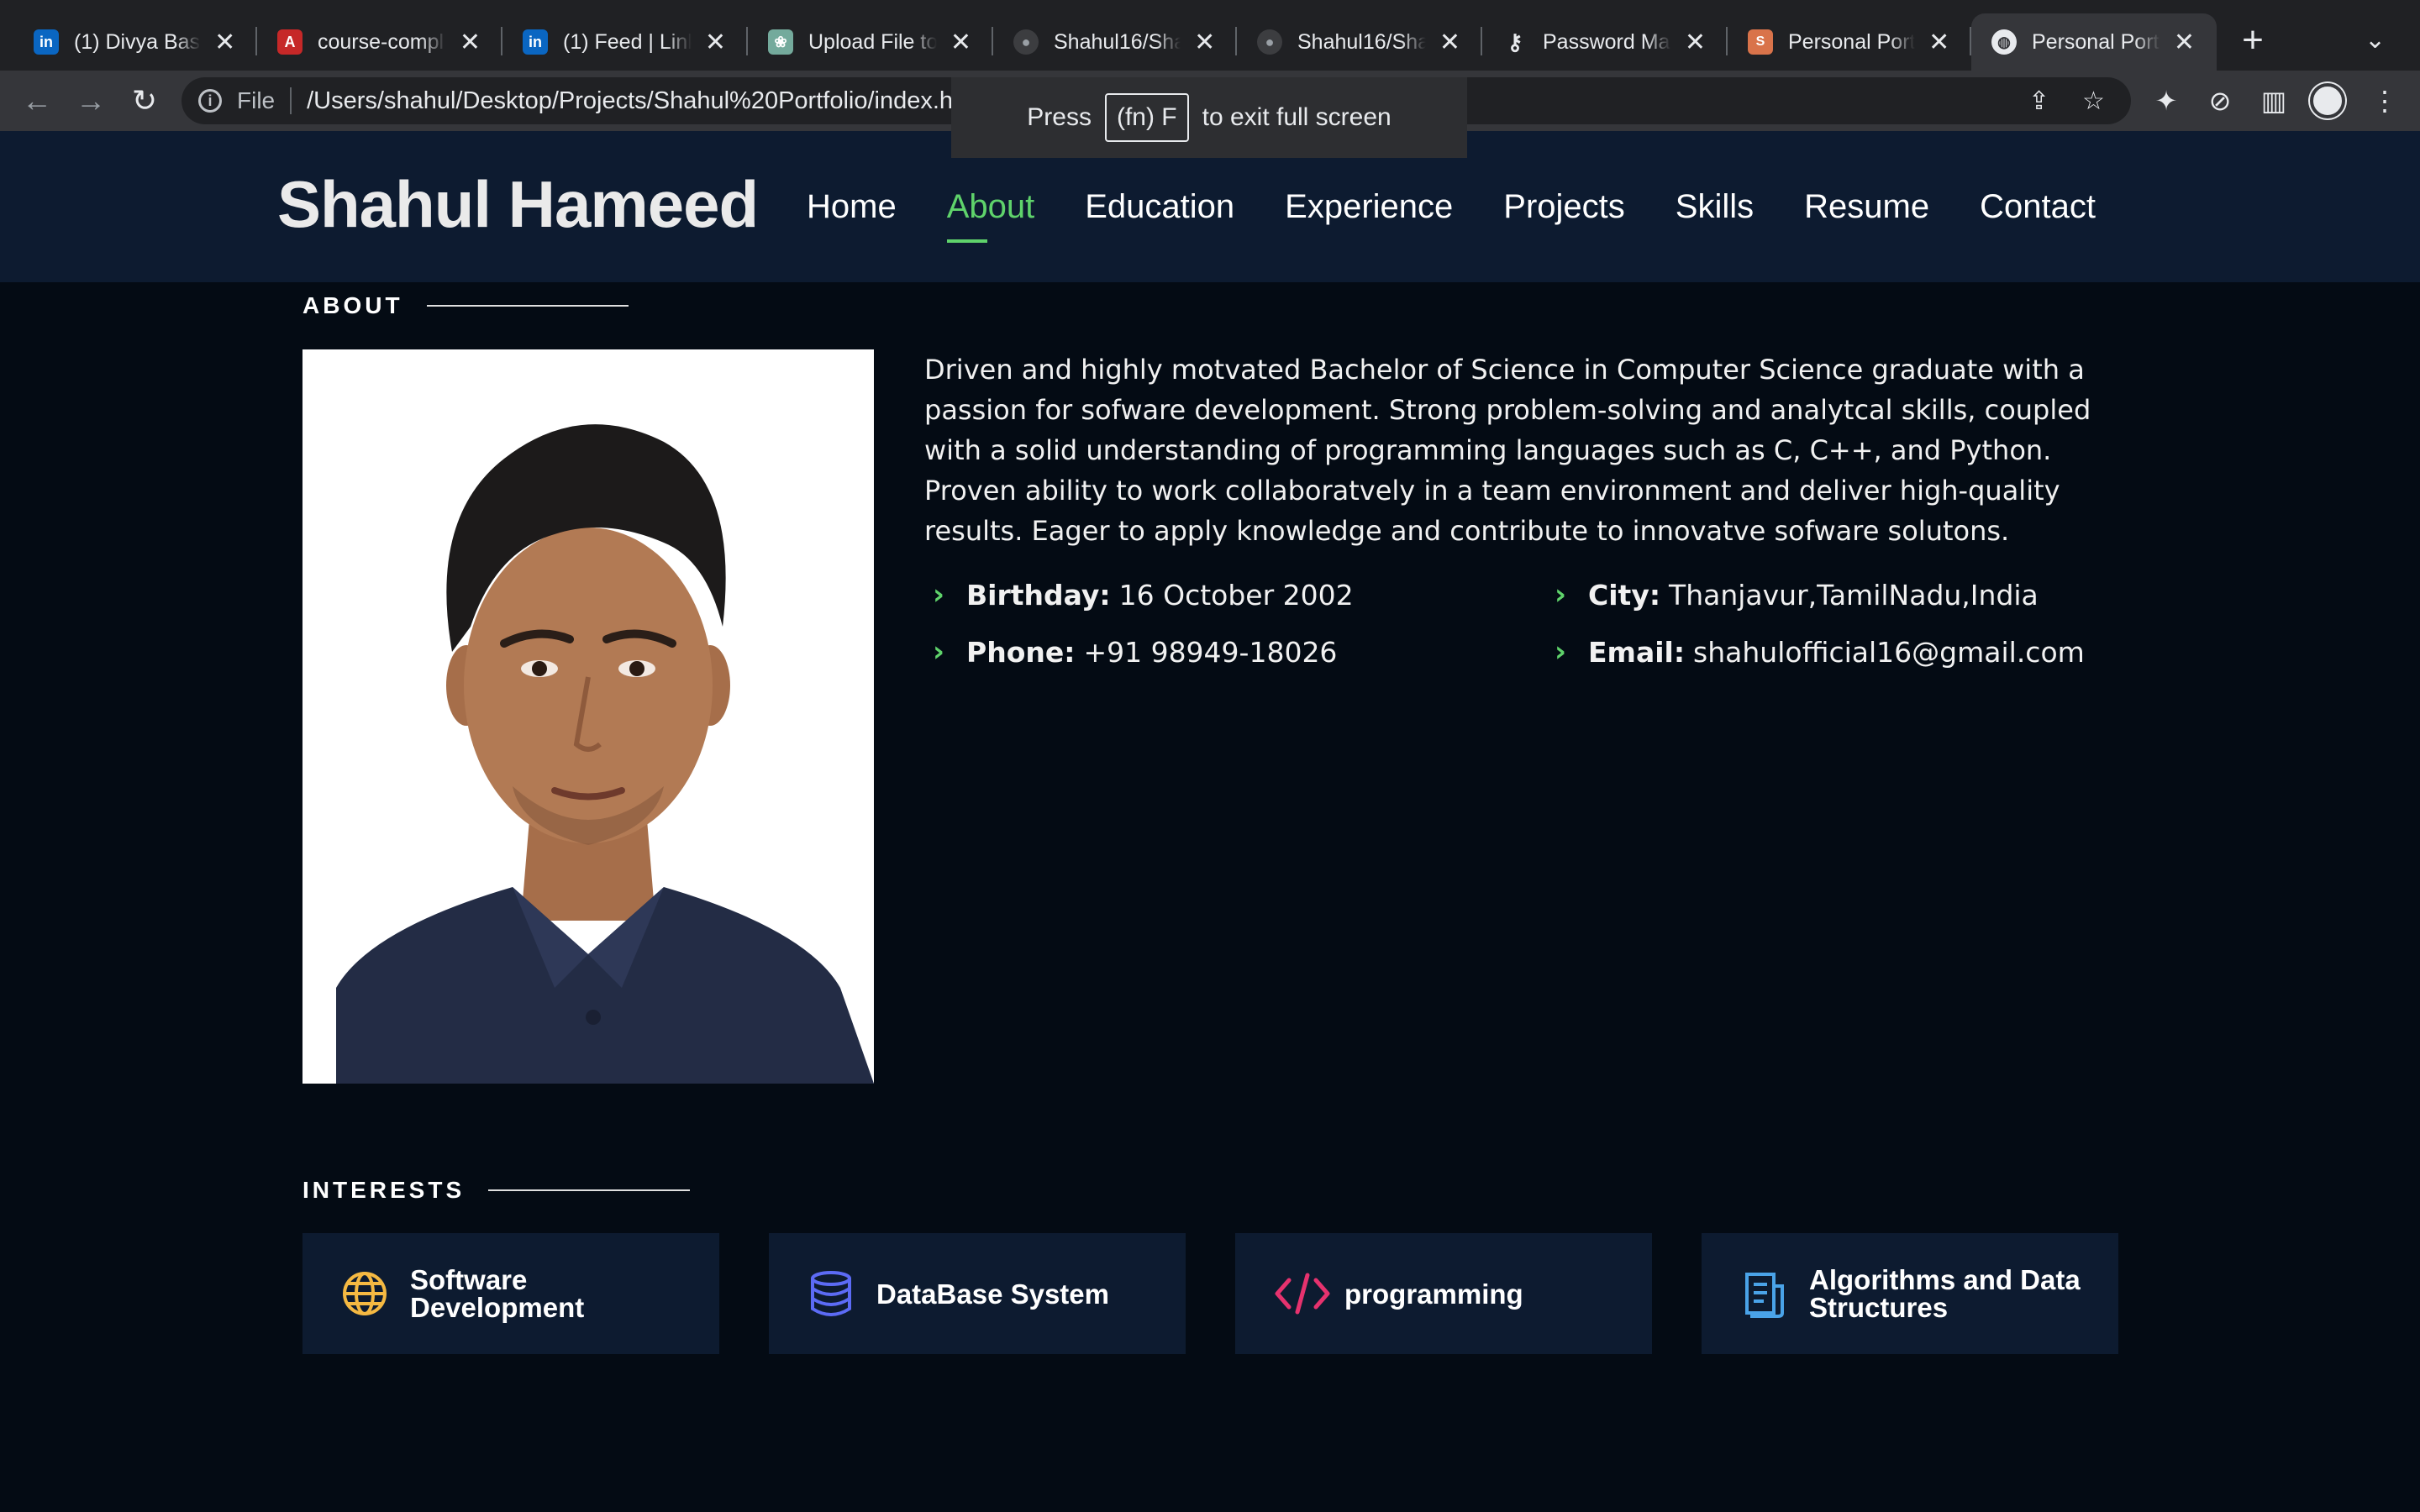  I want to click on browser-tab: ❀ Upload File to ✕, so click(870, 42).